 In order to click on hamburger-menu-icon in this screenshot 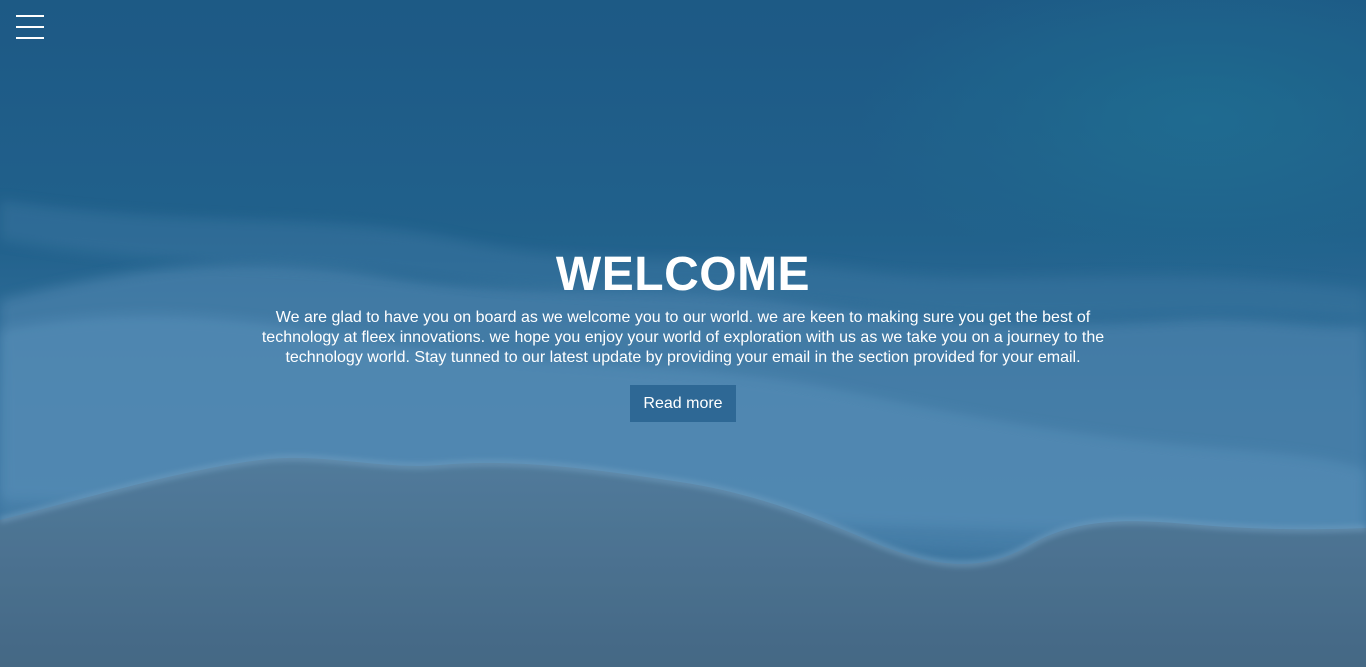, I will do `click(30, 27)`.